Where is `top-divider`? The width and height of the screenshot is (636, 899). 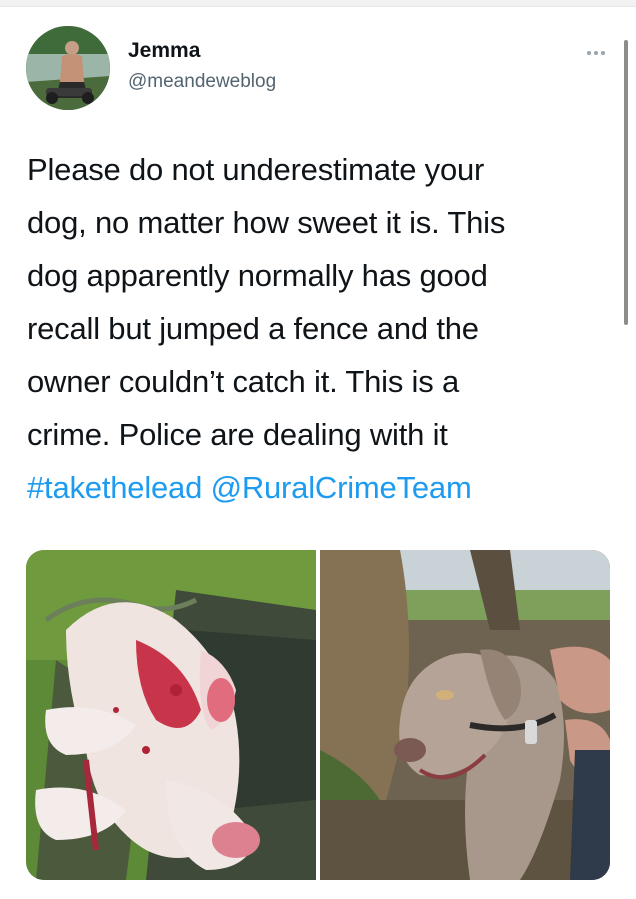 top-divider is located at coordinates (318, 3).